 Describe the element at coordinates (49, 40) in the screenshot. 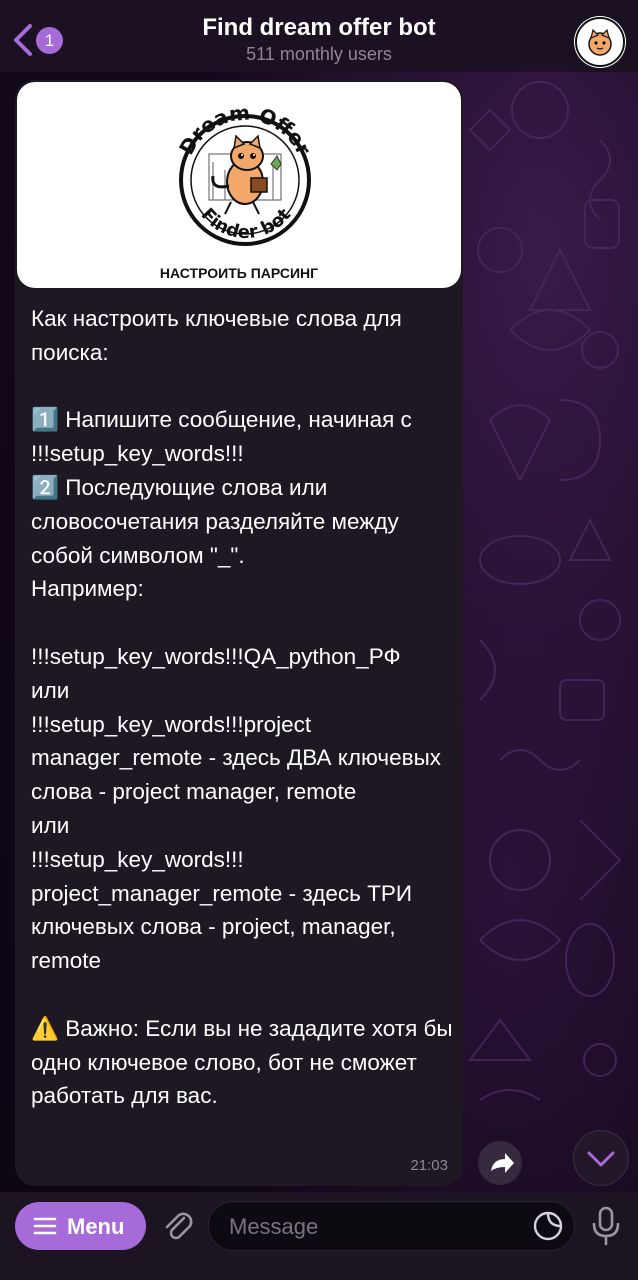

I see `unread-badge: 1` at that location.